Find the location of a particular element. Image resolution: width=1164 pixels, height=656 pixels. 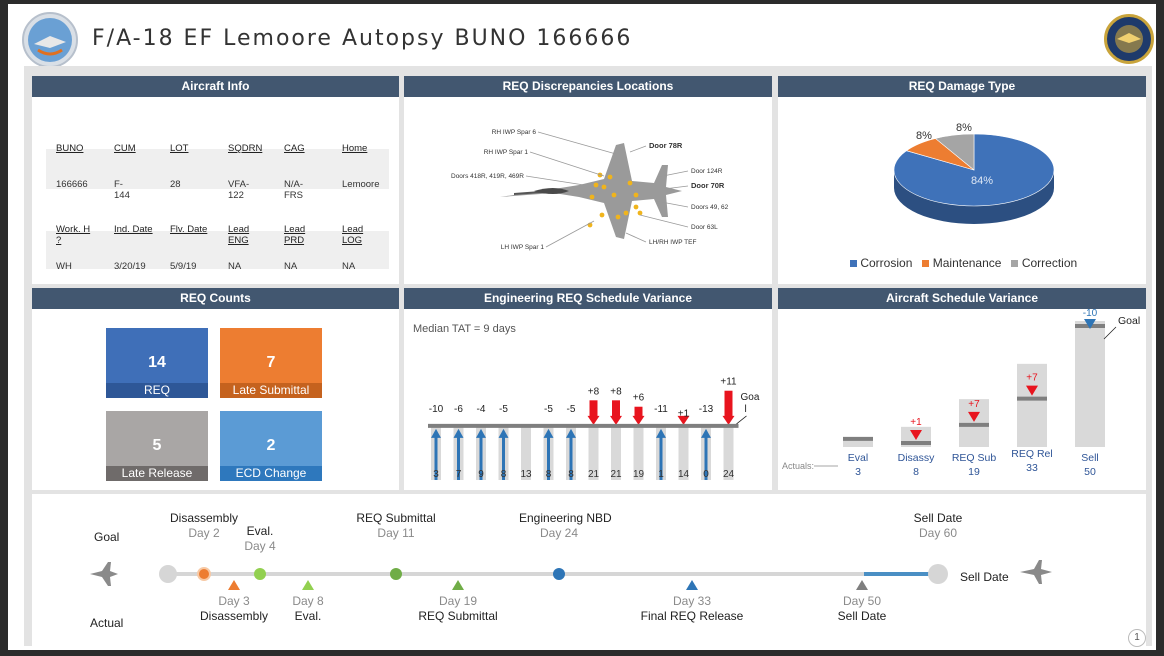

goal-event-day: Day 24 is located at coordinates (559, 533).